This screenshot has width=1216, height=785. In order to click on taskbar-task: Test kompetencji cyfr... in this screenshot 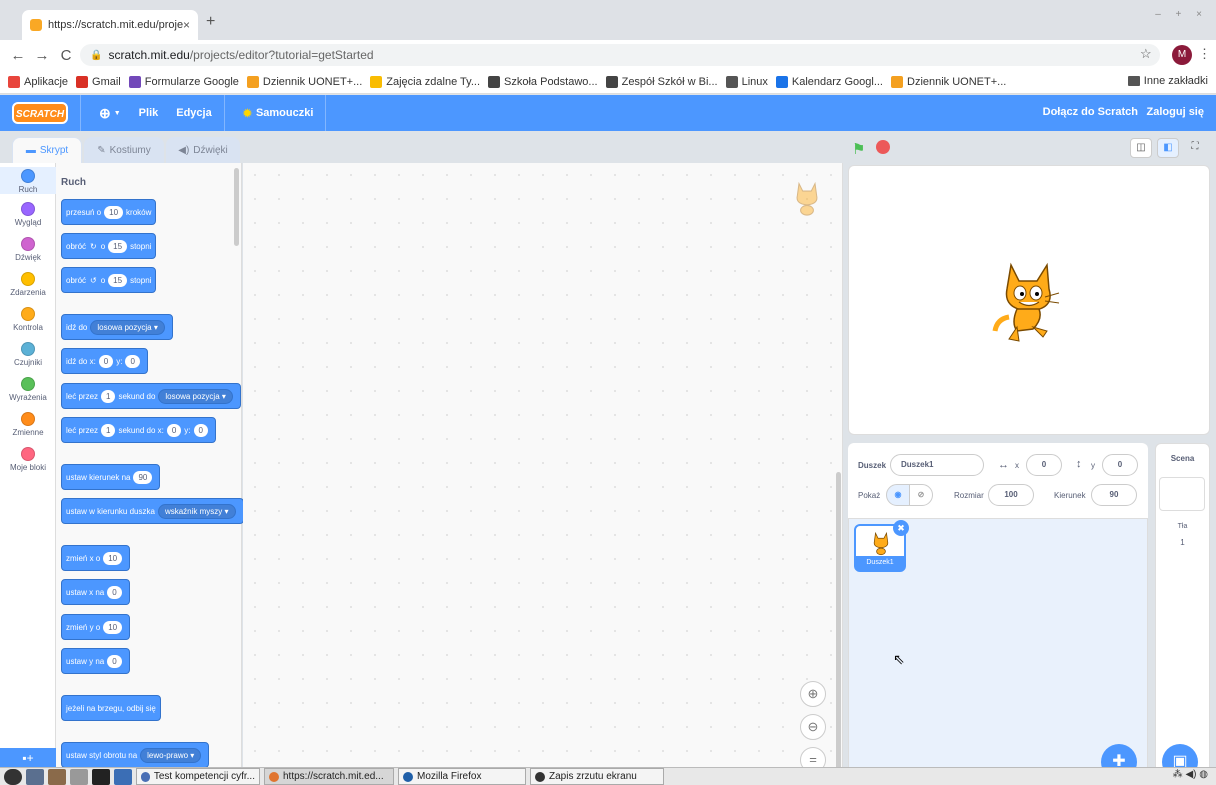, I will do `click(198, 776)`.